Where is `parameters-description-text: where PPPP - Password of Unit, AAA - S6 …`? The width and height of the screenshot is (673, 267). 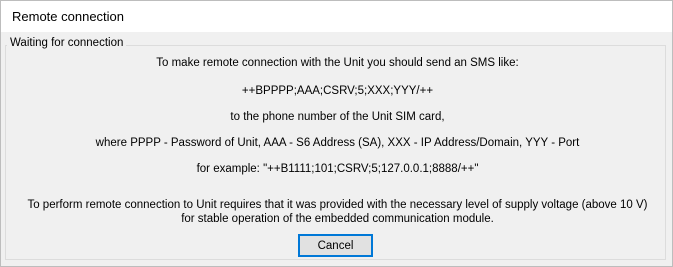 parameters-description-text: where PPPP - Password of Unit, AAA - S6 … is located at coordinates (337, 143).